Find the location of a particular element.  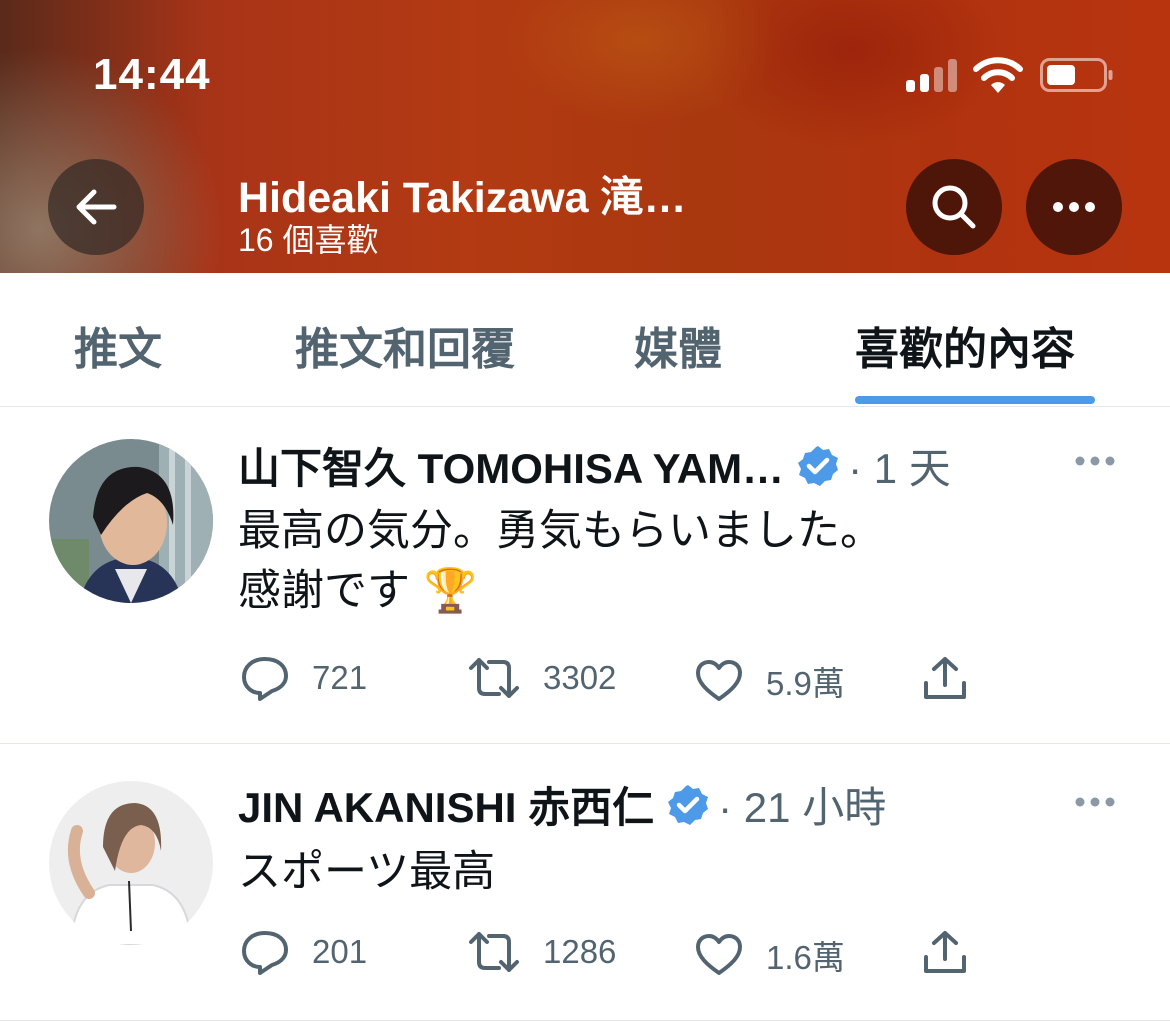

tweet-author-line: 山下智久 TOMOHISA YAM… · 1 天 is located at coordinates (594, 465).